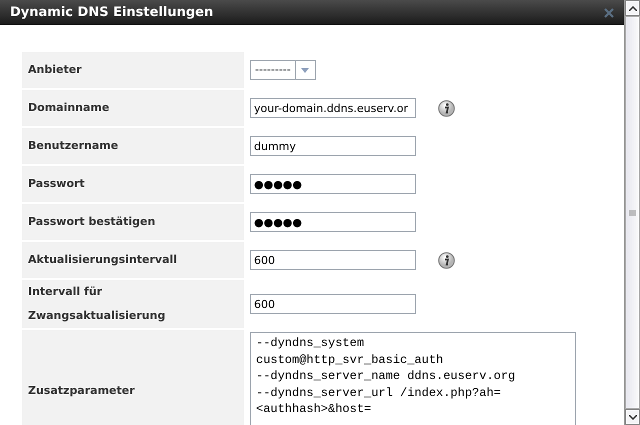  I want to click on field-label: Anbieter, so click(133, 70).